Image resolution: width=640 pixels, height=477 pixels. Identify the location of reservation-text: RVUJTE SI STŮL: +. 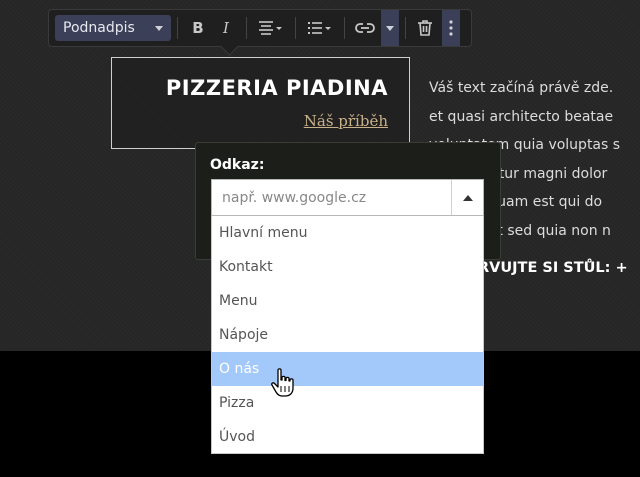
(553, 268).